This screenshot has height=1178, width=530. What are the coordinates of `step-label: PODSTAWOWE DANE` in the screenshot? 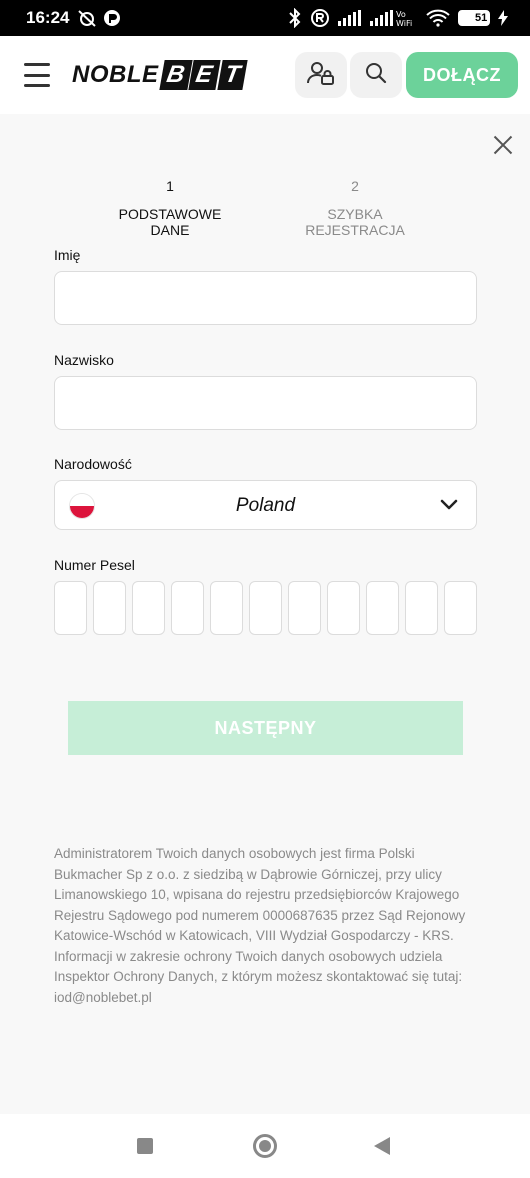 It's located at (170, 222).